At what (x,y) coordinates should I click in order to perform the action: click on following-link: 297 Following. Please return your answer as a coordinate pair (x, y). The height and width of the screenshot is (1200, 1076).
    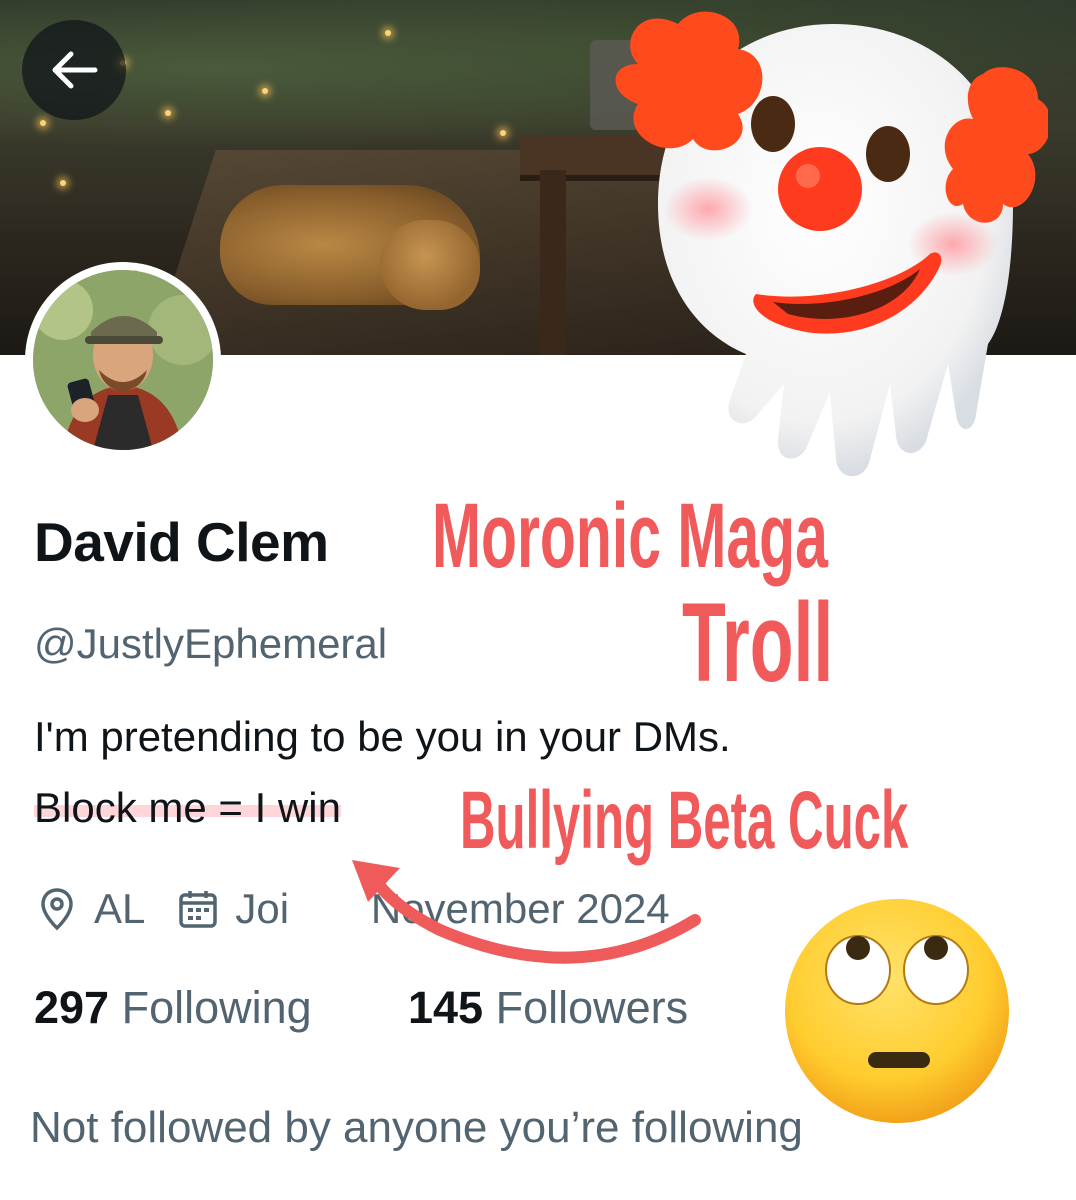
    Looking at the image, I should click on (173, 1008).